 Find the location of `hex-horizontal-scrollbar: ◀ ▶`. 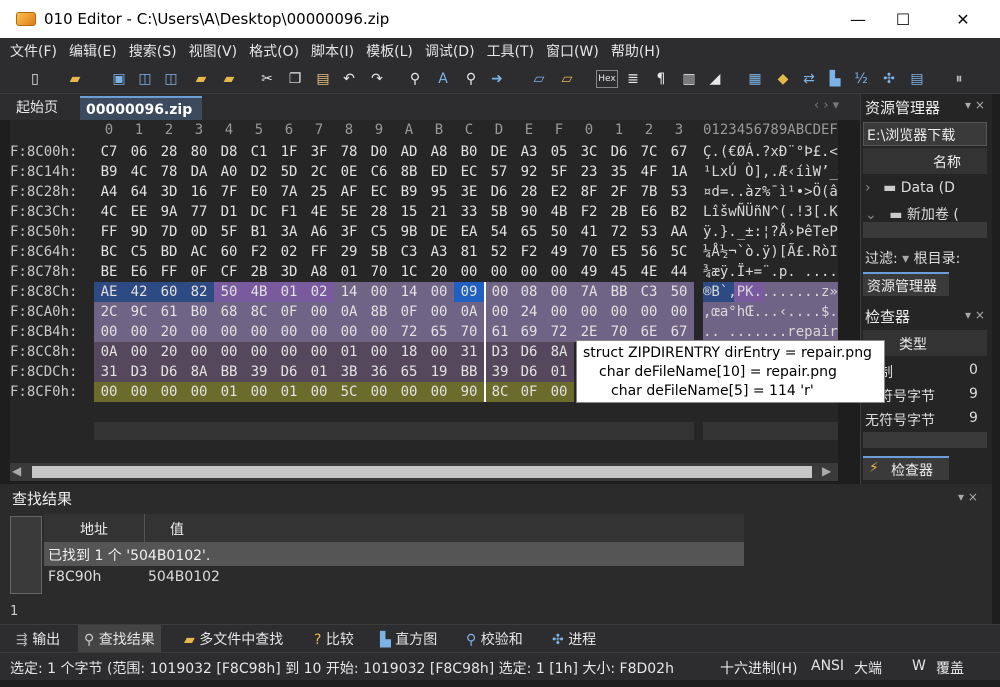

hex-horizontal-scrollbar: ◀ ▶ is located at coordinates (424, 472).